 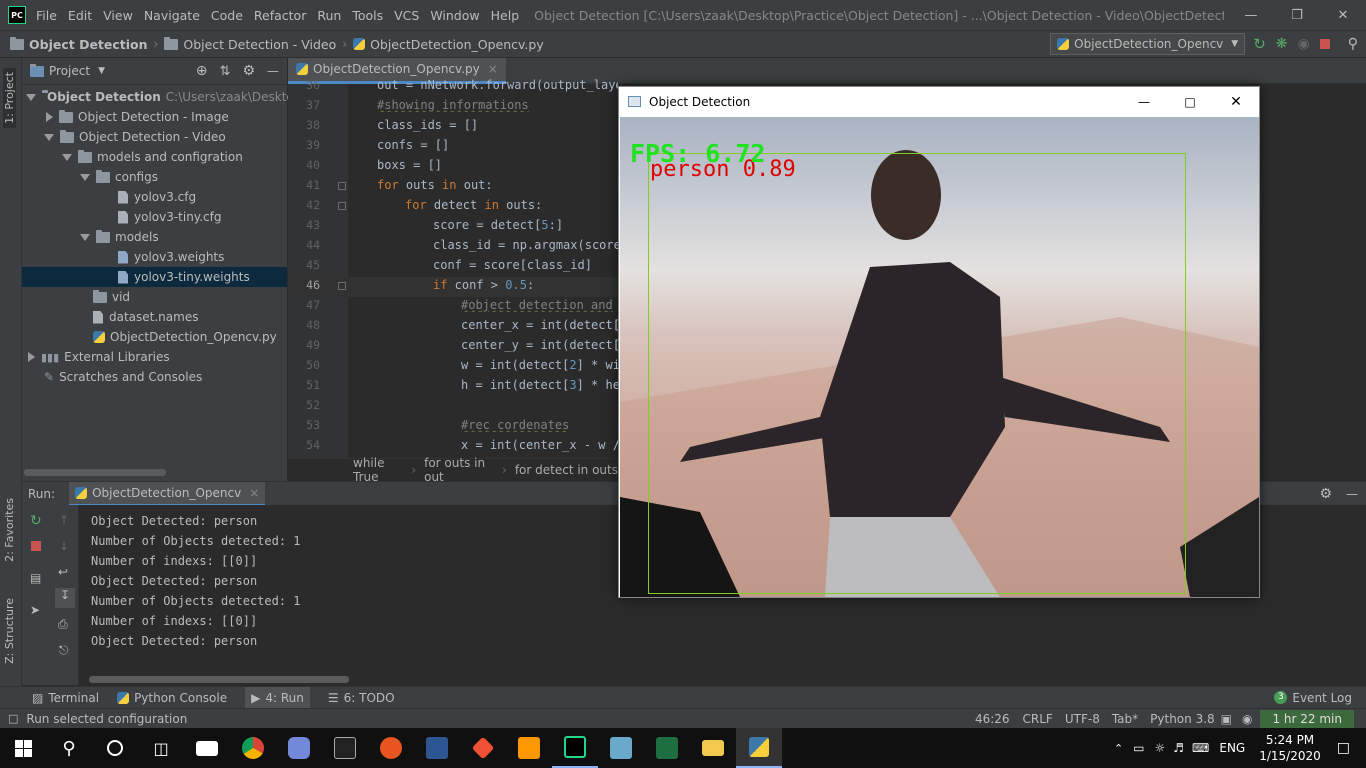 What do you see at coordinates (1297, 15) in the screenshot?
I see `restore-icon: ❐` at bounding box center [1297, 15].